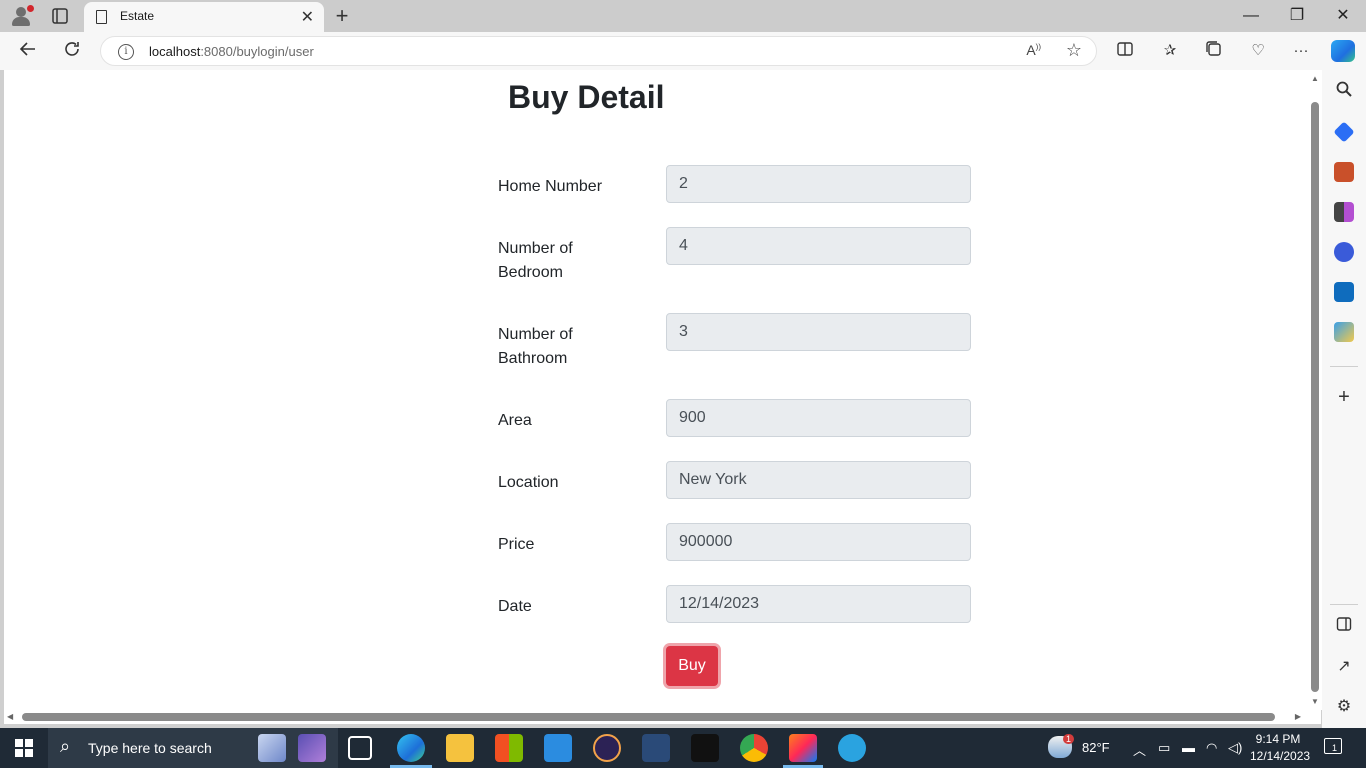  Describe the element at coordinates (126, 52) in the screenshot. I see `site-info-icon: i` at that location.